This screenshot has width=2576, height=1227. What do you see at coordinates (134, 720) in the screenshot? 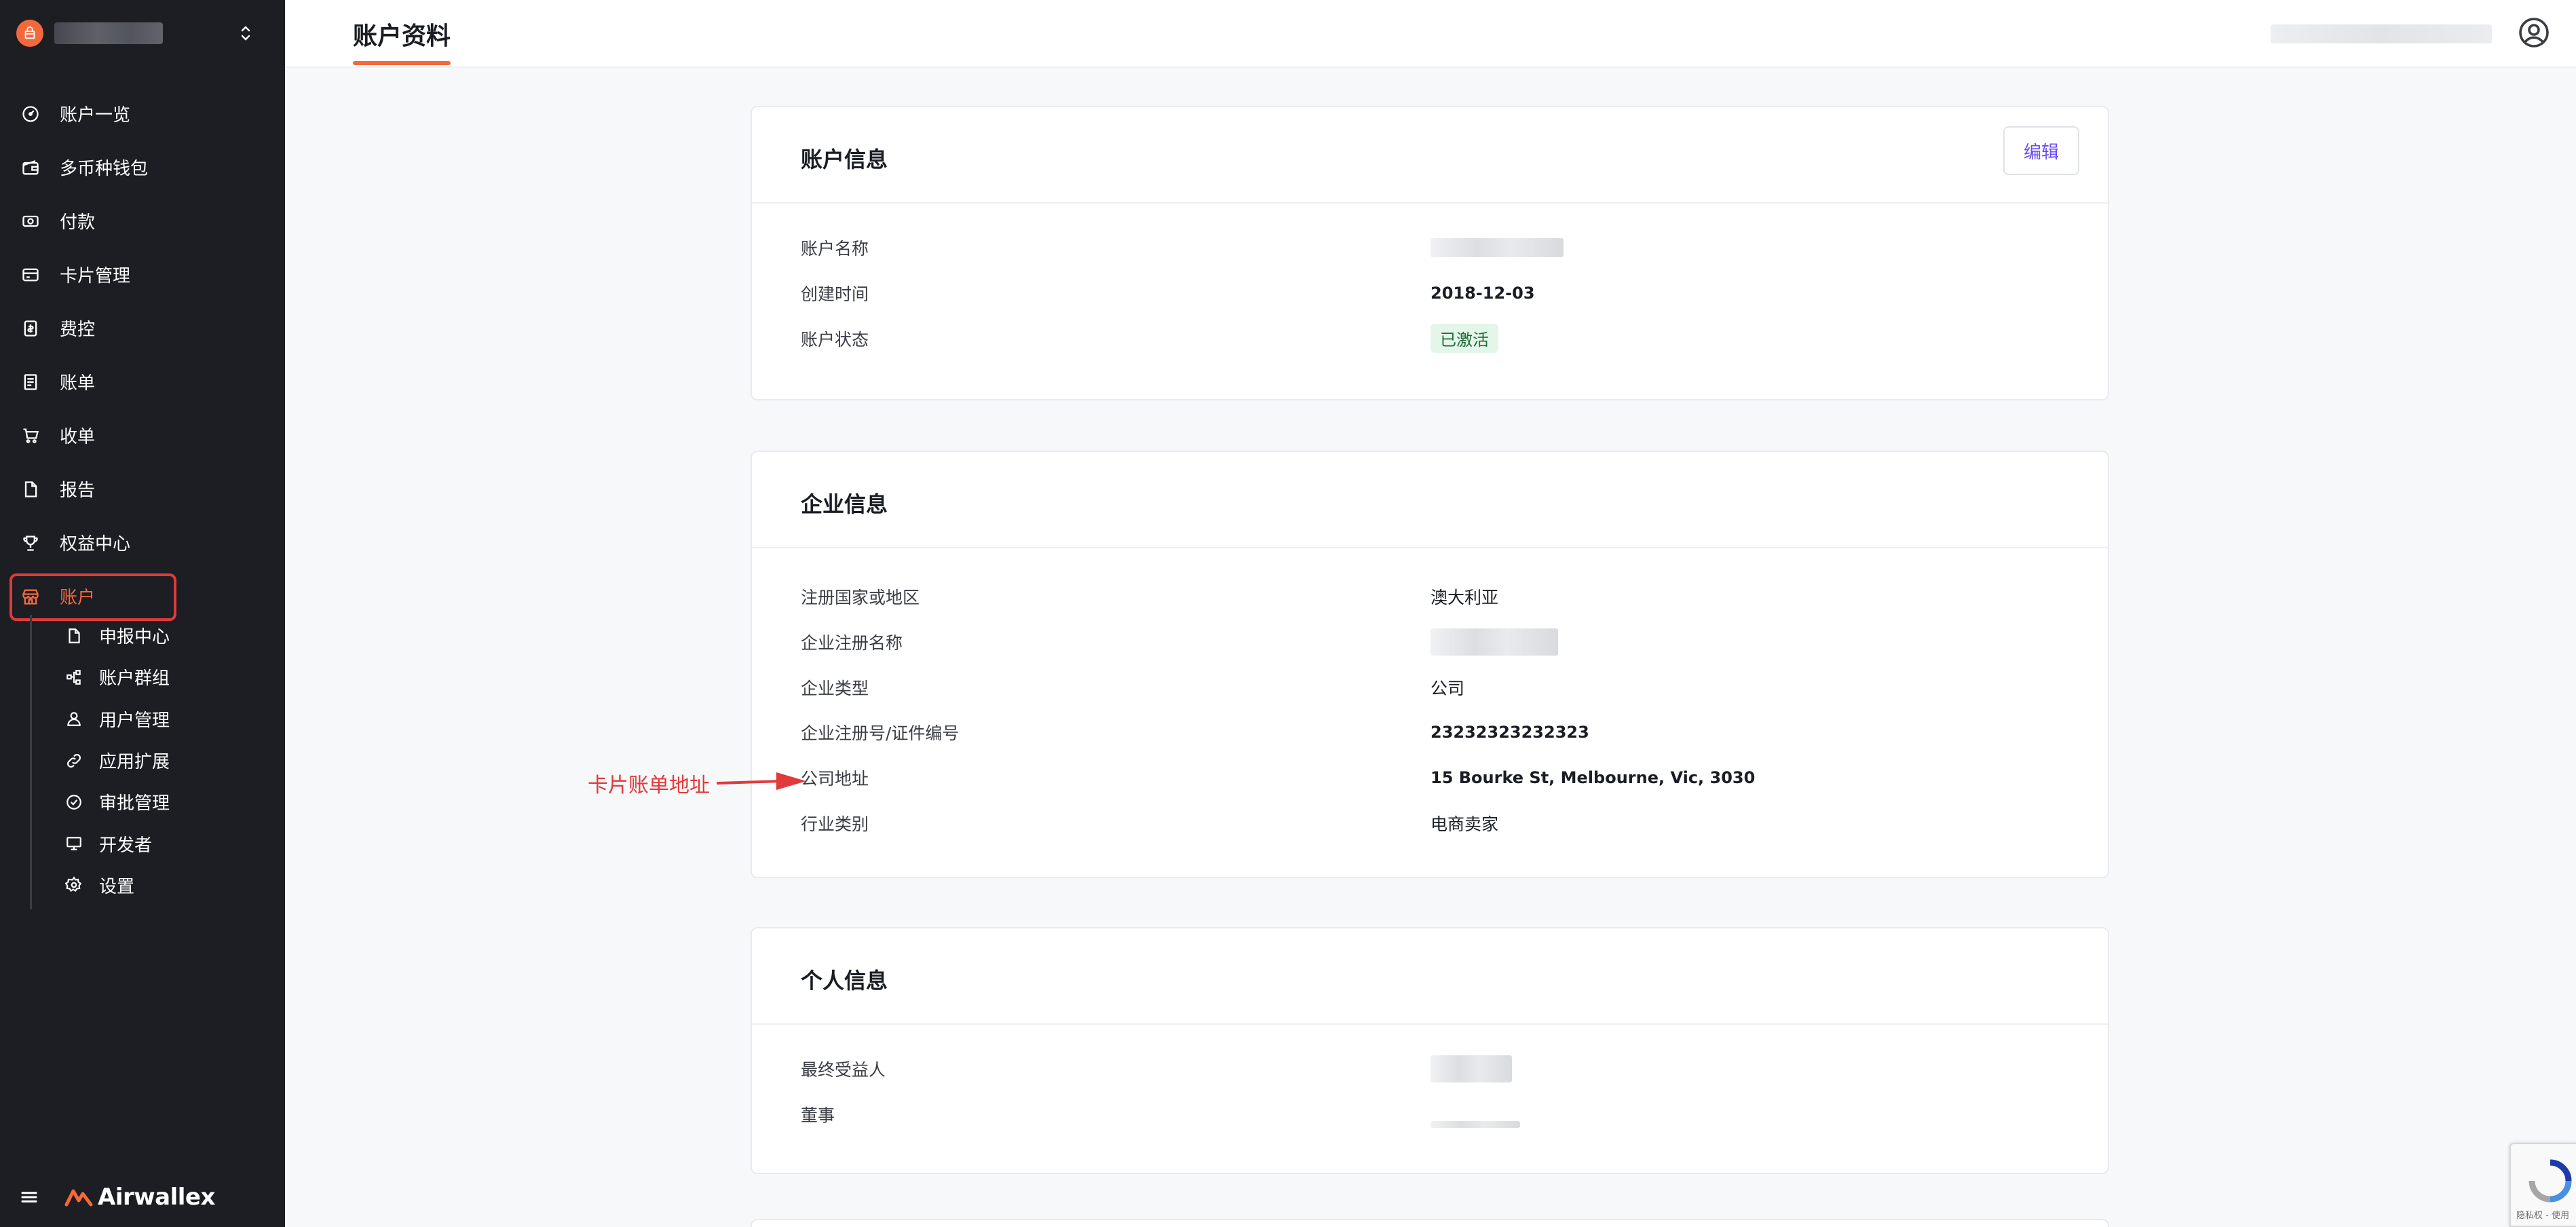
I see `subnav-item-label: 用户管理` at bounding box center [134, 720].